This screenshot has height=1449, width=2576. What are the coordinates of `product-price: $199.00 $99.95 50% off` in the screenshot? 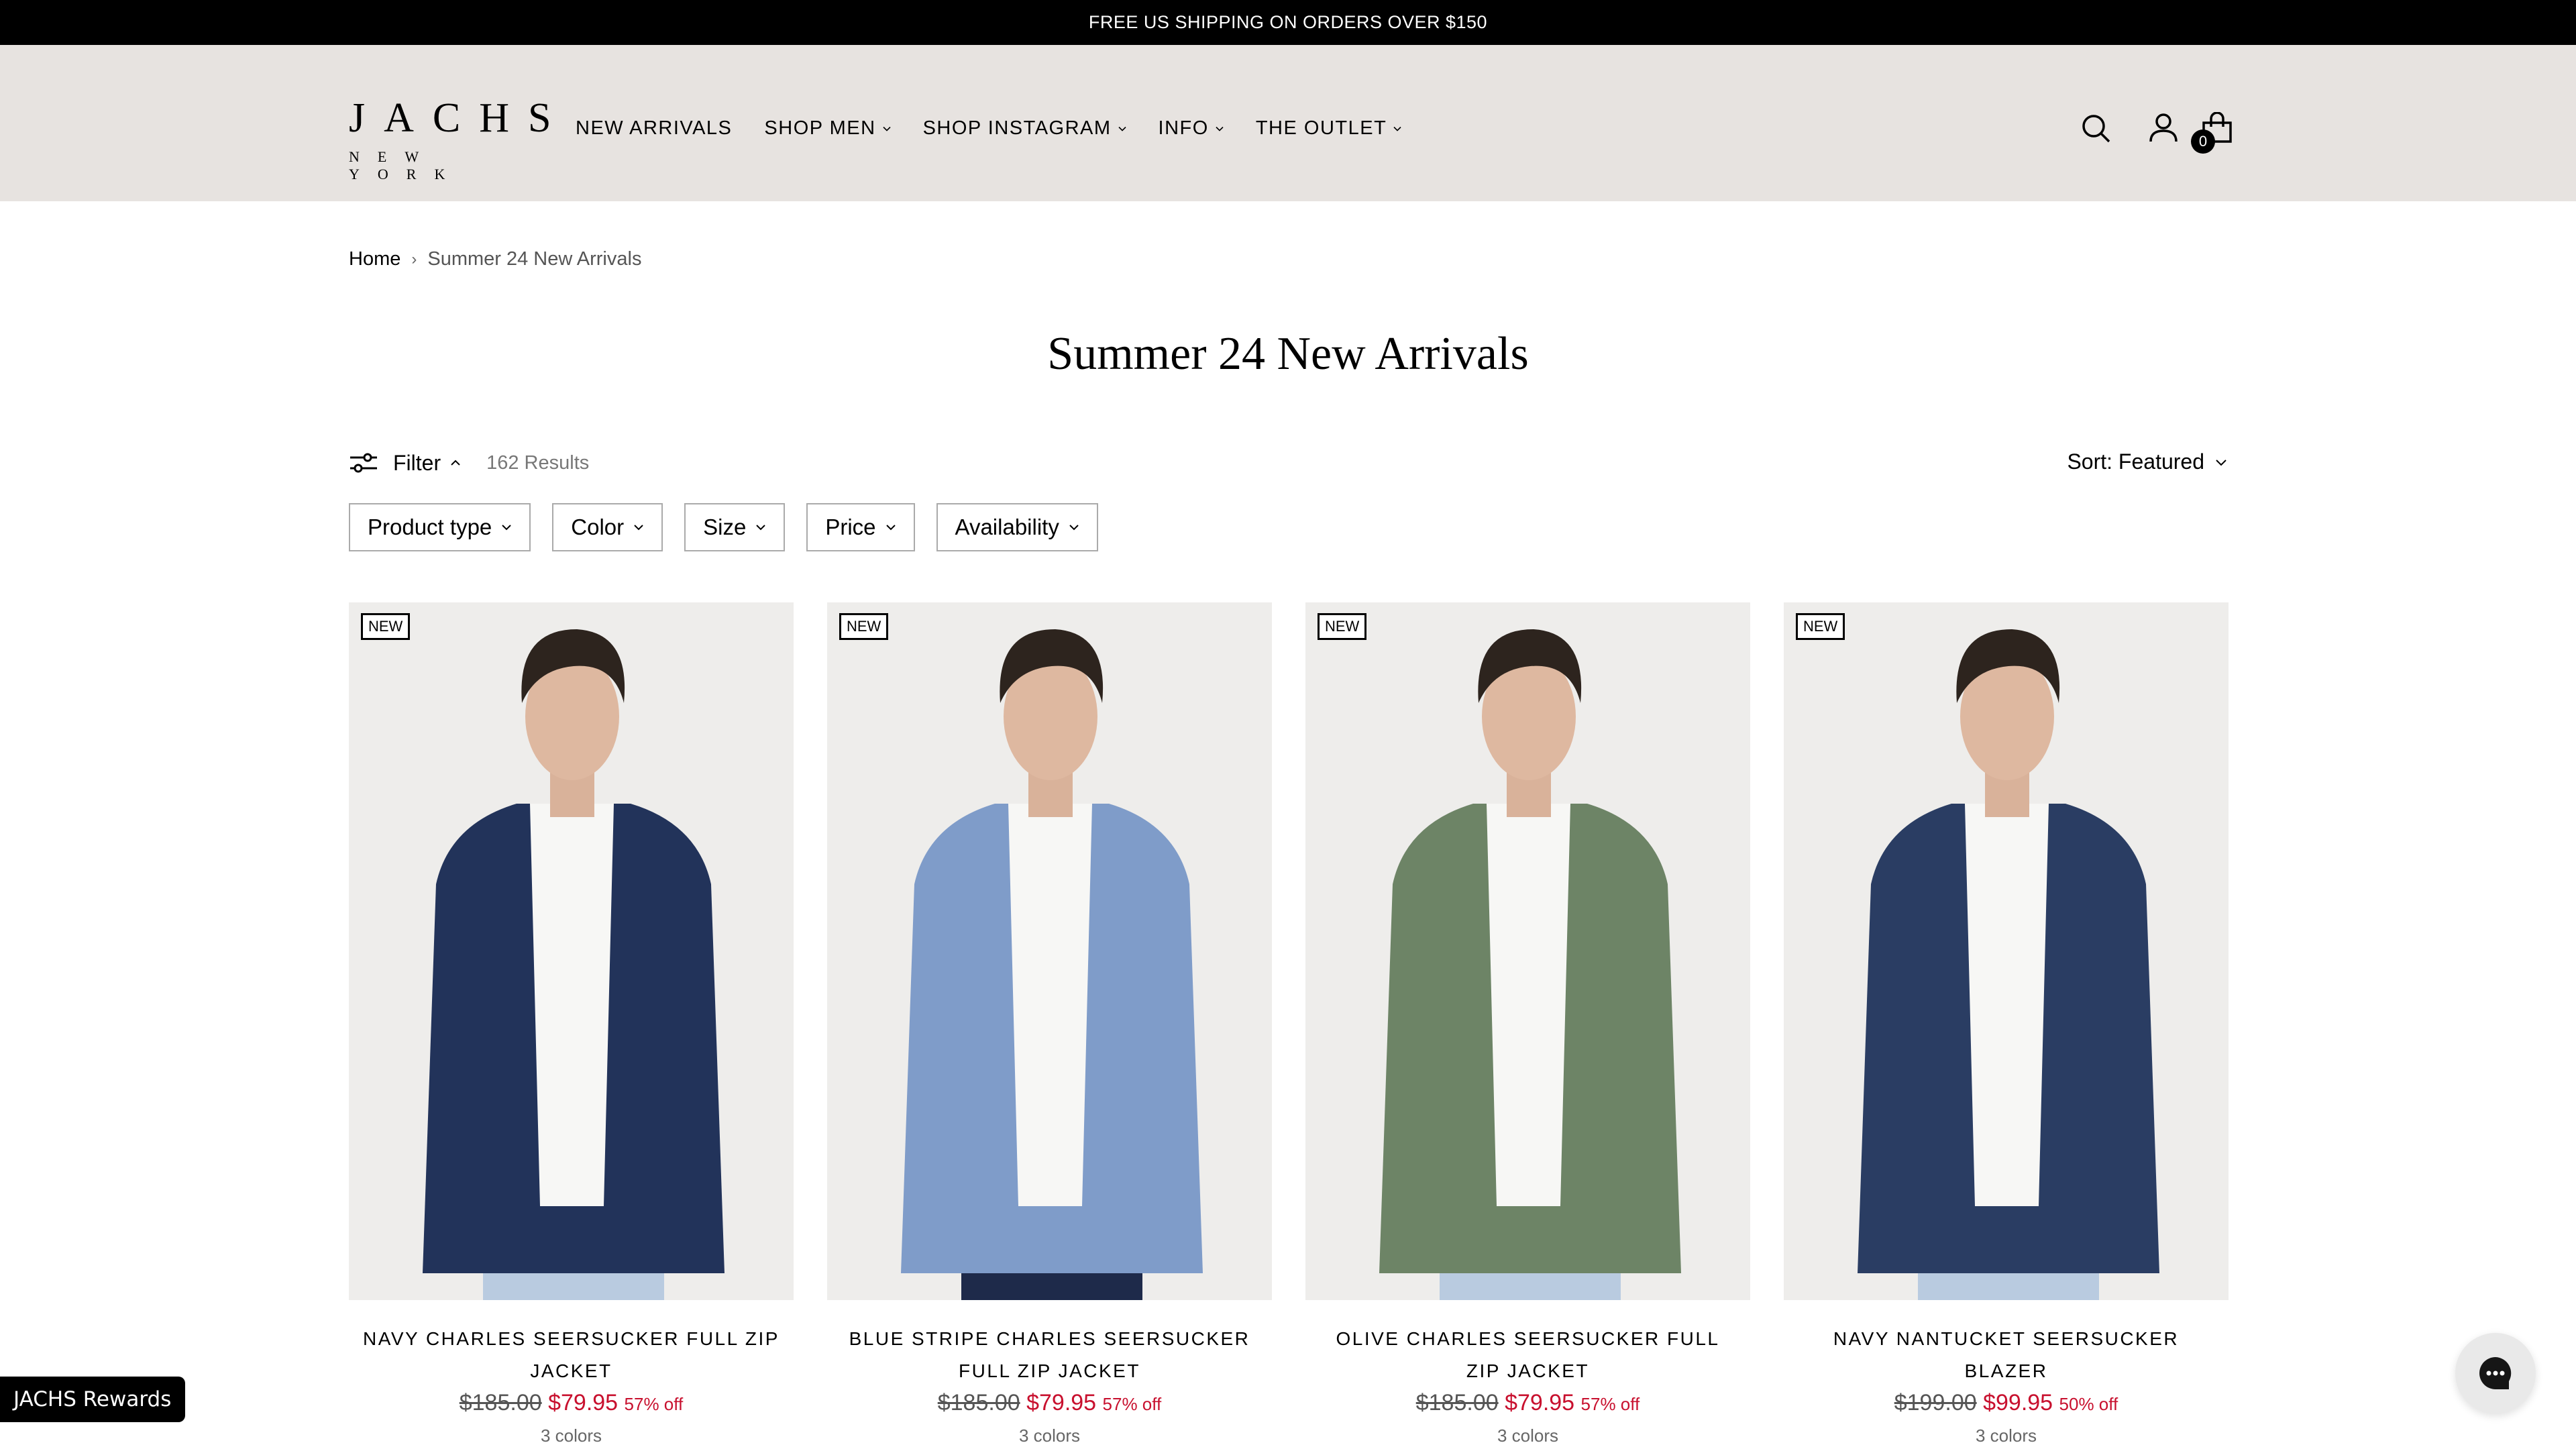 It's located at (2006, 1403).